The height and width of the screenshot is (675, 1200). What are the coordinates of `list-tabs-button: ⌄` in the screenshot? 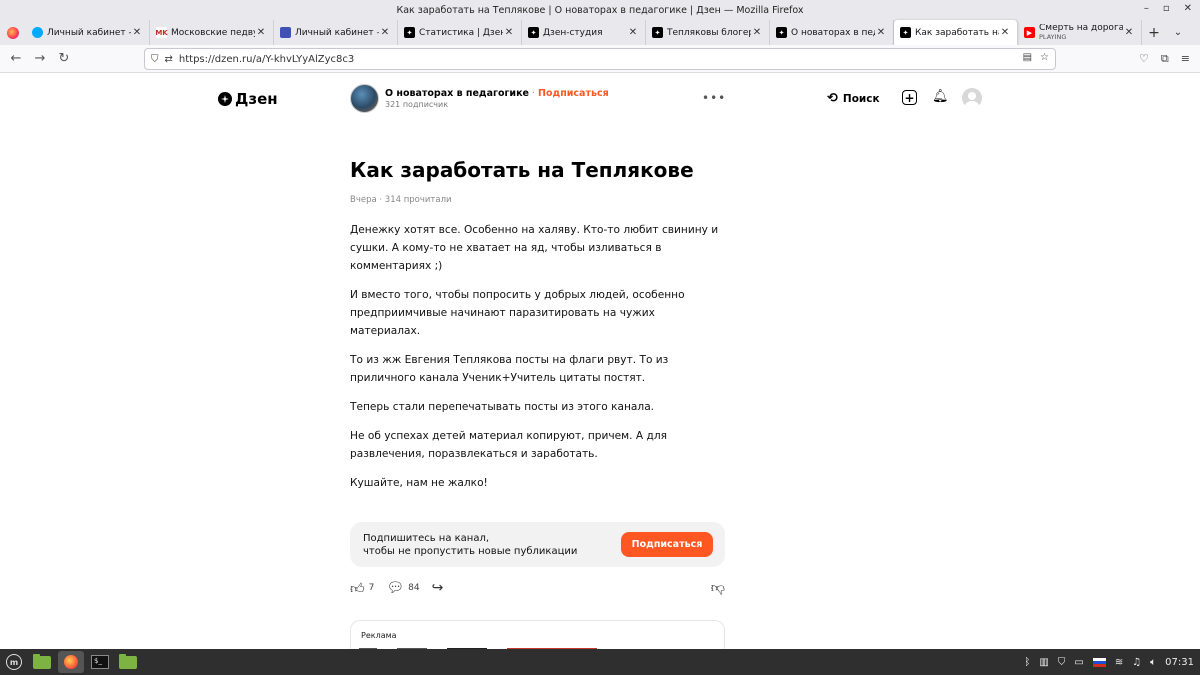 It's located at (1178, 32).